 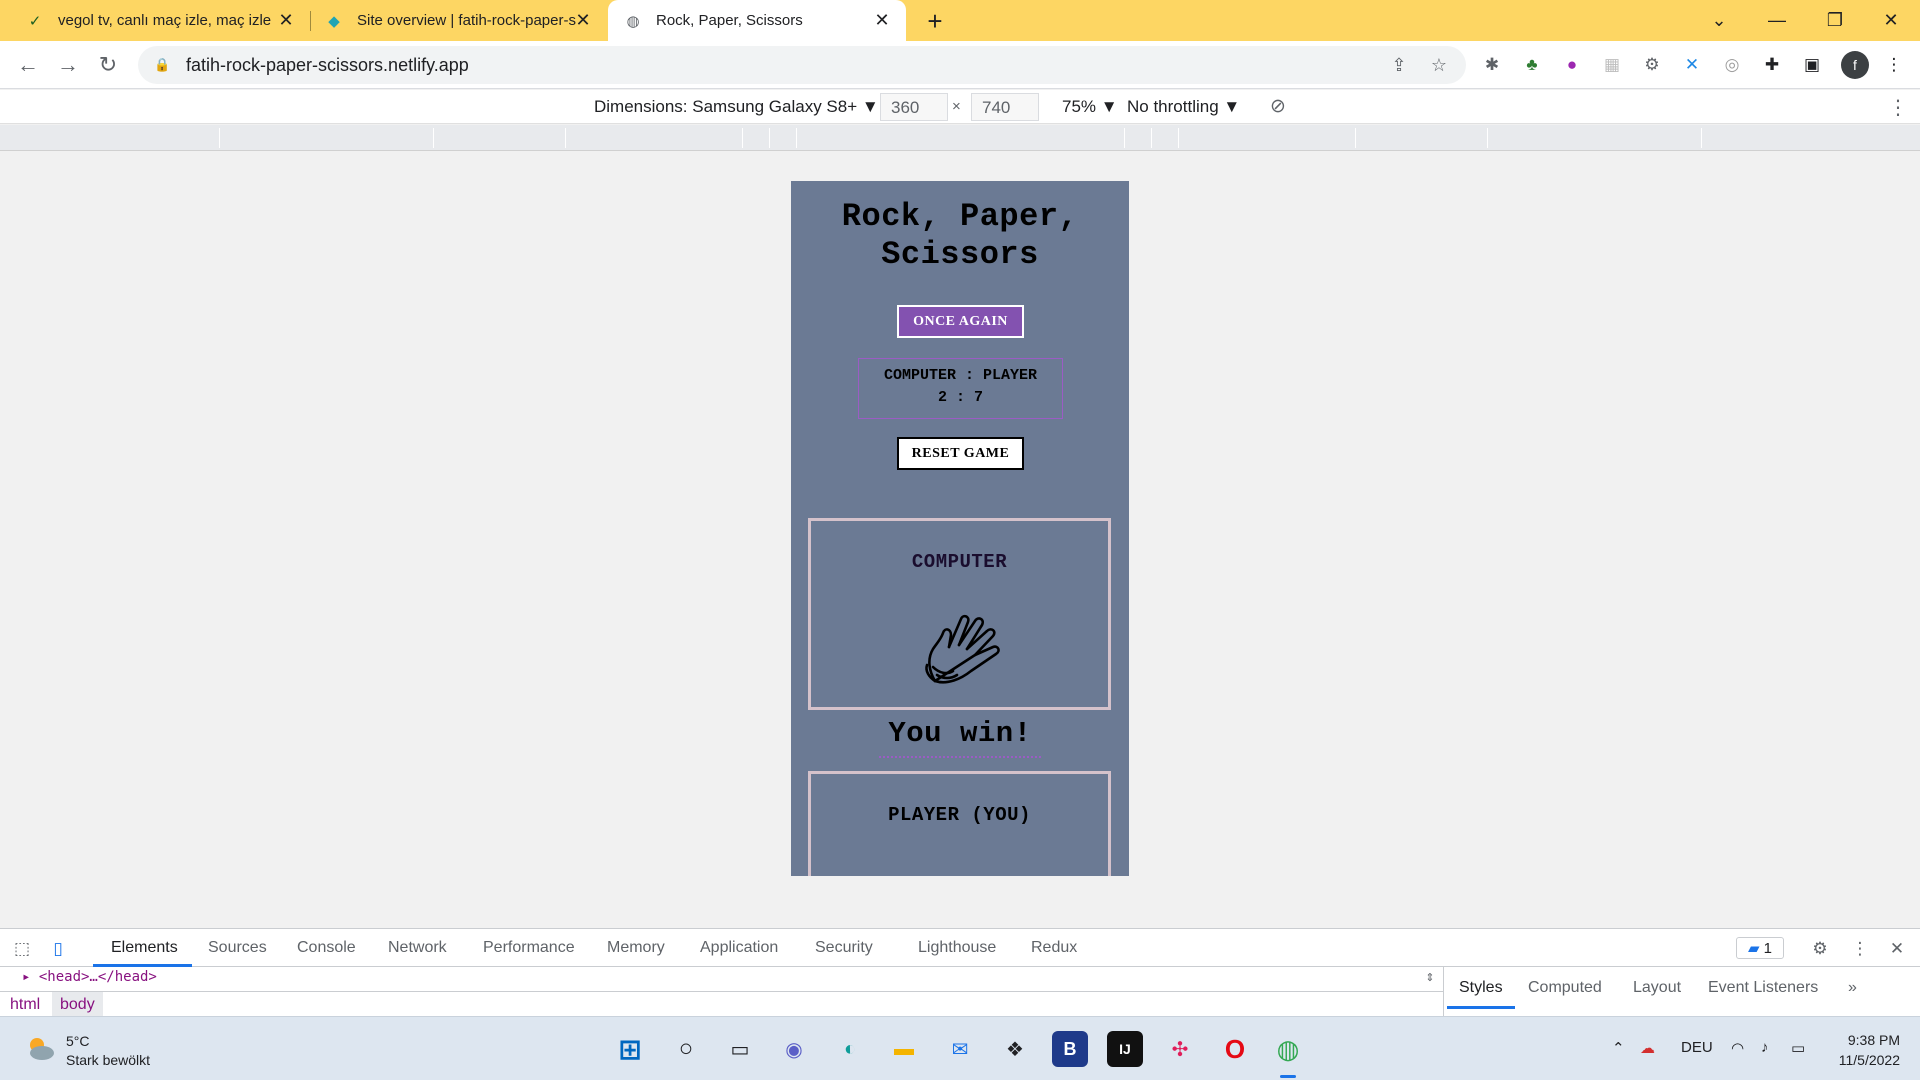 I want to click on grid-extension-icon: ▦, so click(x=1612, y=65).